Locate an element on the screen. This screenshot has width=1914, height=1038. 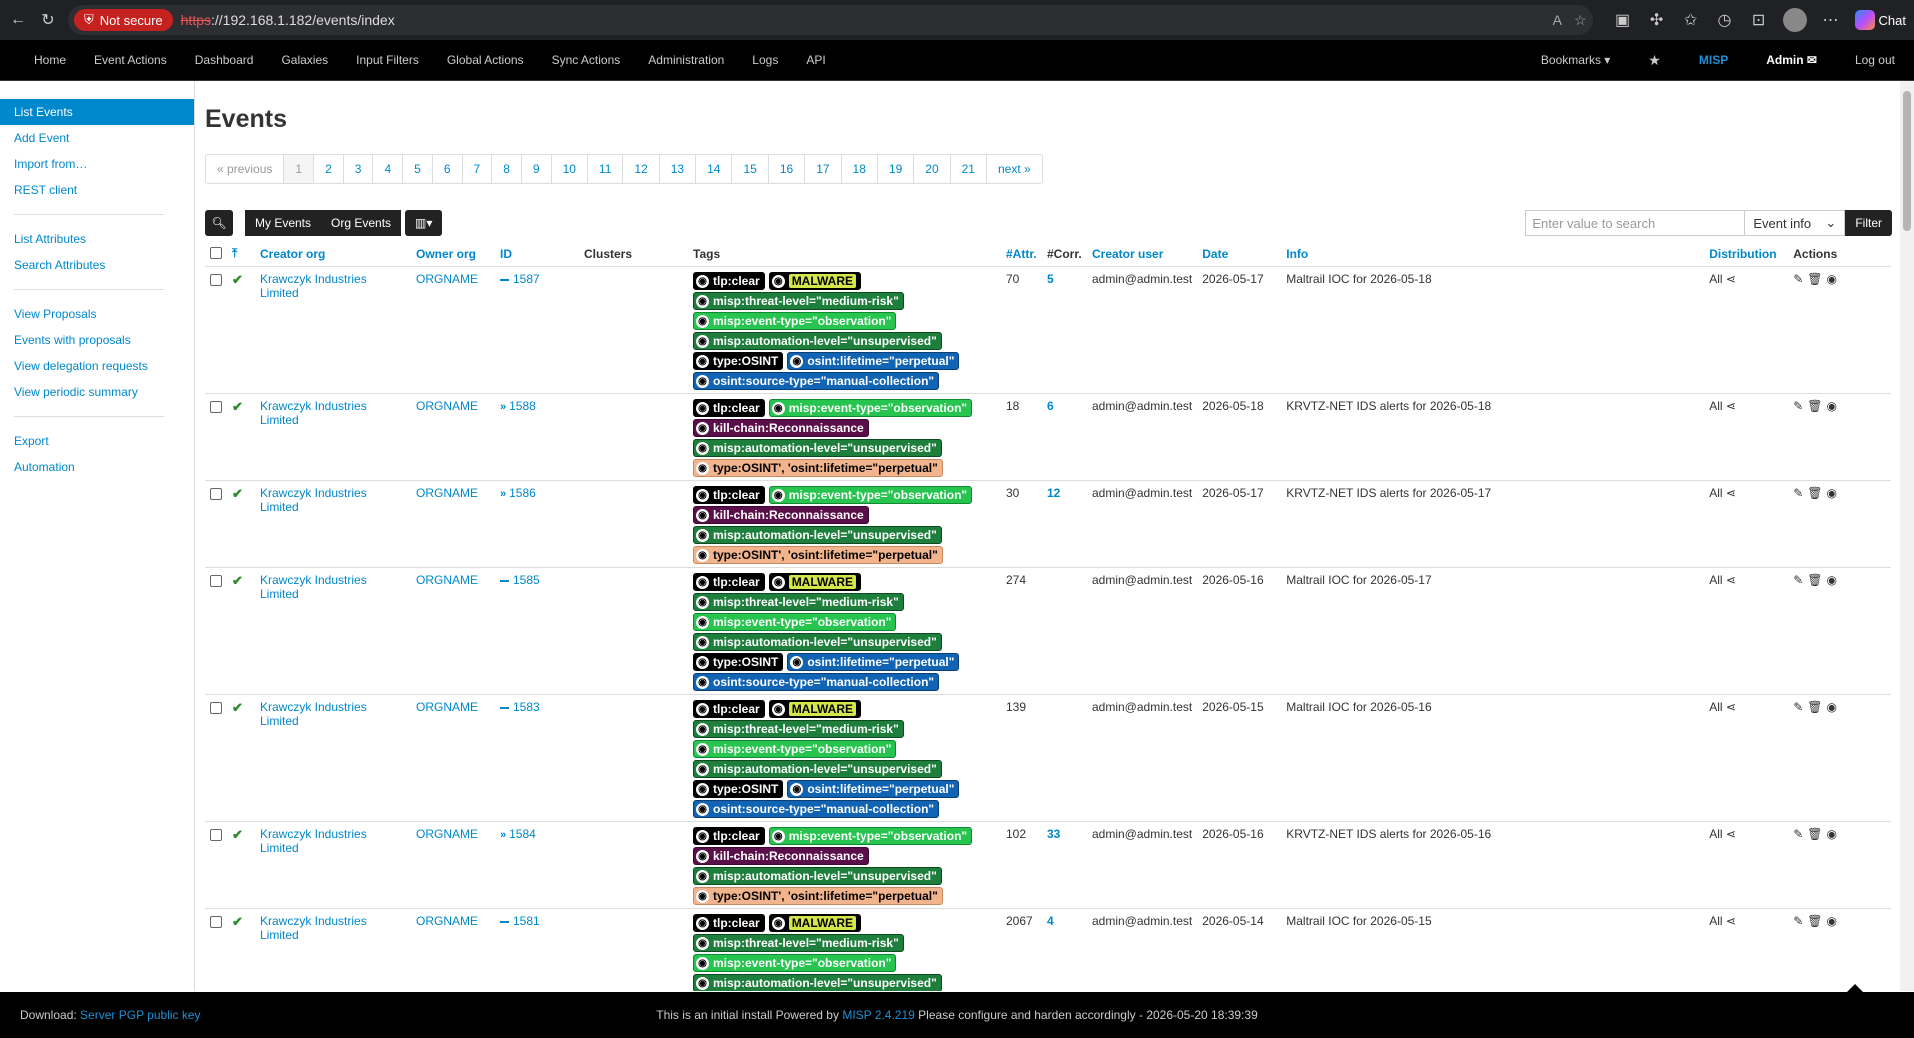
nav-item-logs: Logs is located at coordinates (765, 60).